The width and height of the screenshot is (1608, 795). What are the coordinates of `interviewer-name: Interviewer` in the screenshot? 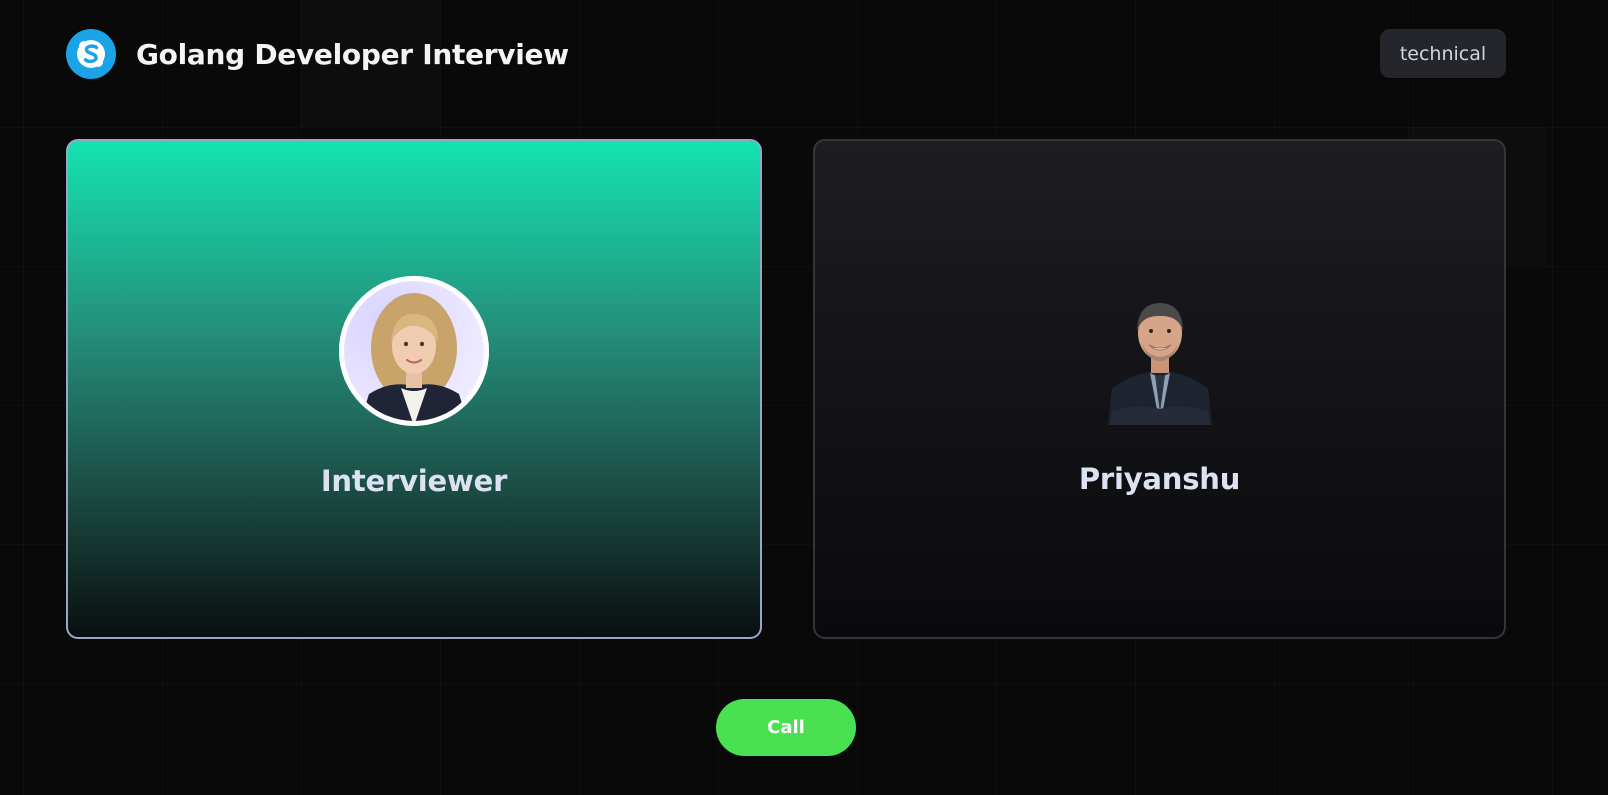 It's located at (414, 481).